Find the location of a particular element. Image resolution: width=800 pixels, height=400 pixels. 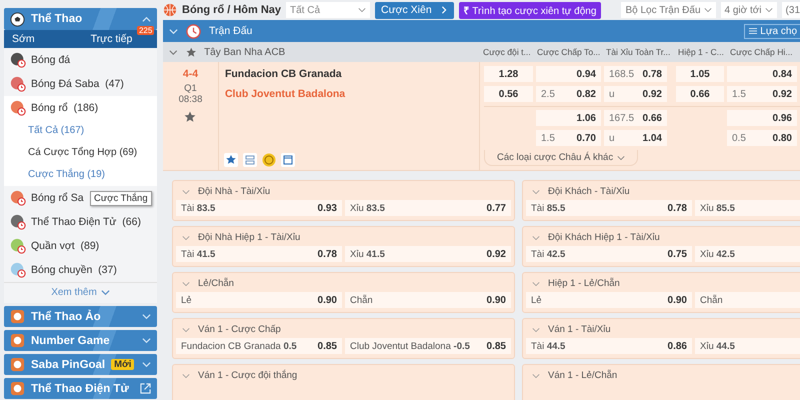

odds-cell: 0.66 is located at coordinates (700, 94).